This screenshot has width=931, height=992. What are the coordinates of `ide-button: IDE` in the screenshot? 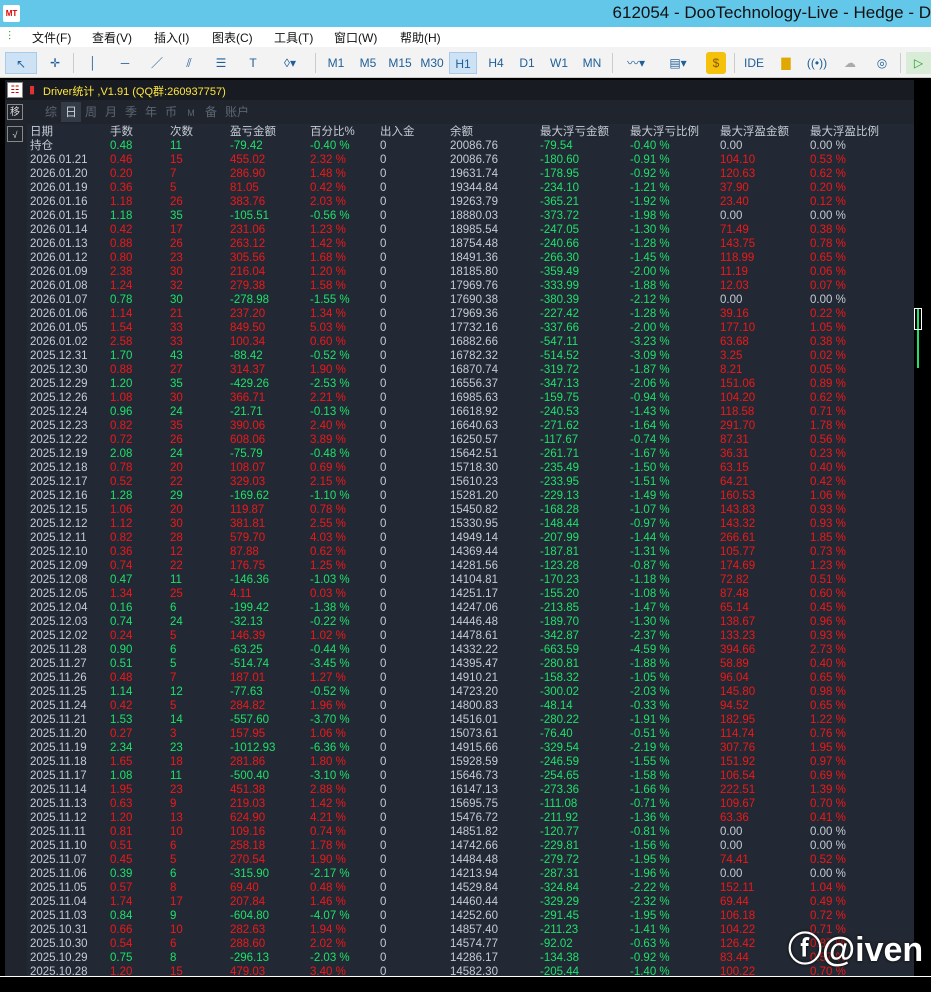 It's located at (754, 63).